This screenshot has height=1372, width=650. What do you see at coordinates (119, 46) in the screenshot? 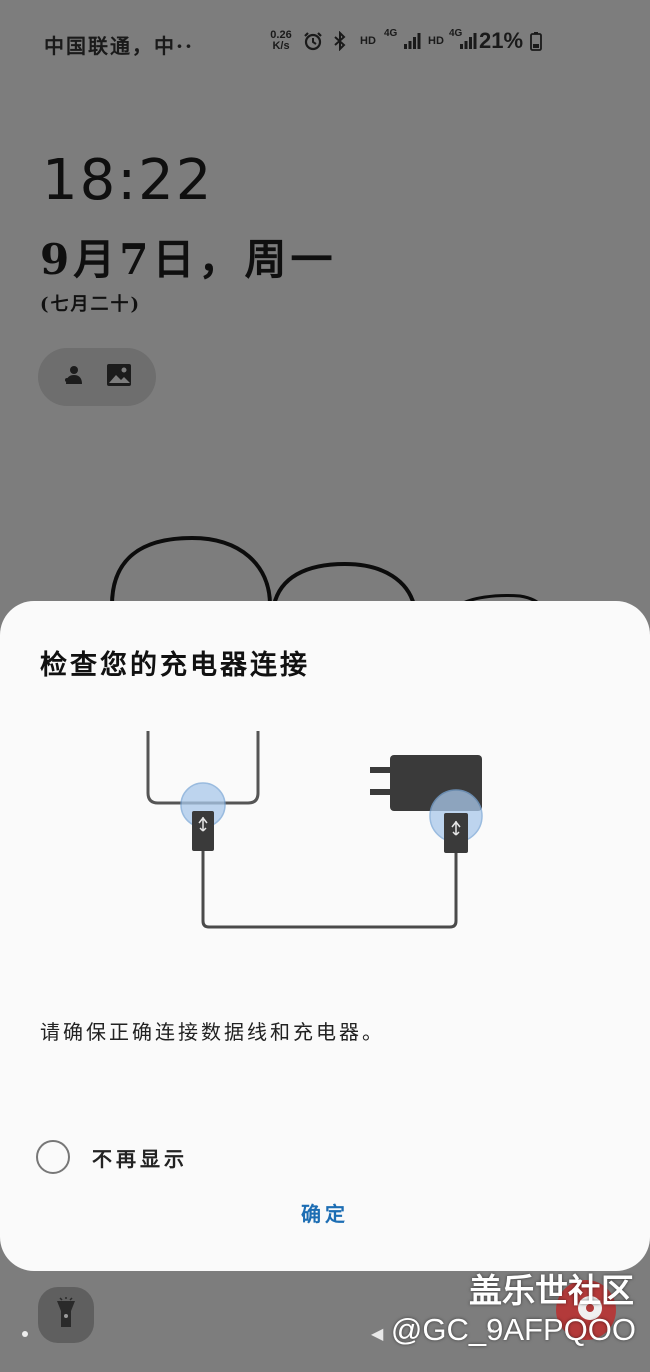
I see `carrier-name: 中国联通，中··` at bounding box center [119, 46].